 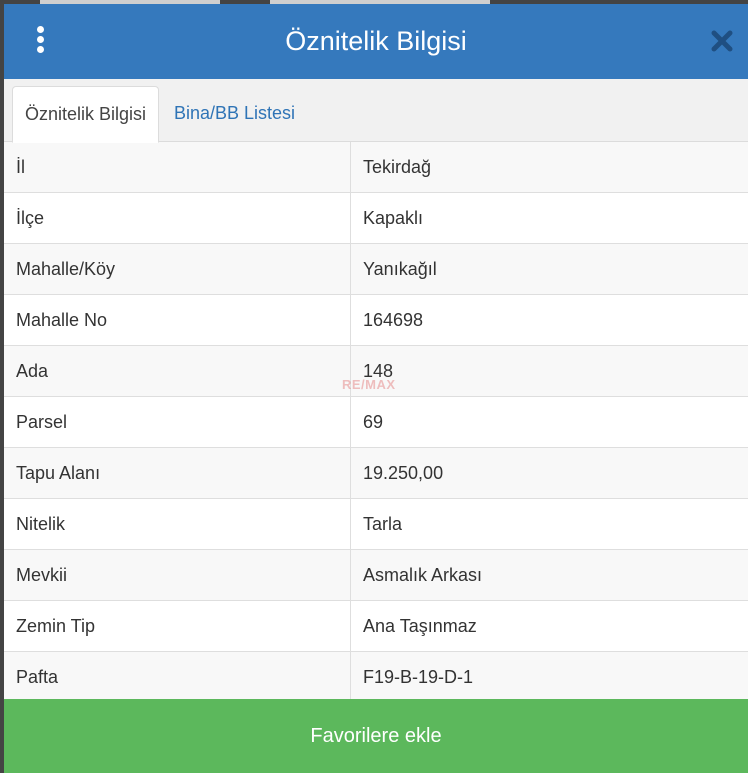 I want to click on dialog-title: Öznitelik Bilgisi, so click(x=376, y=41).